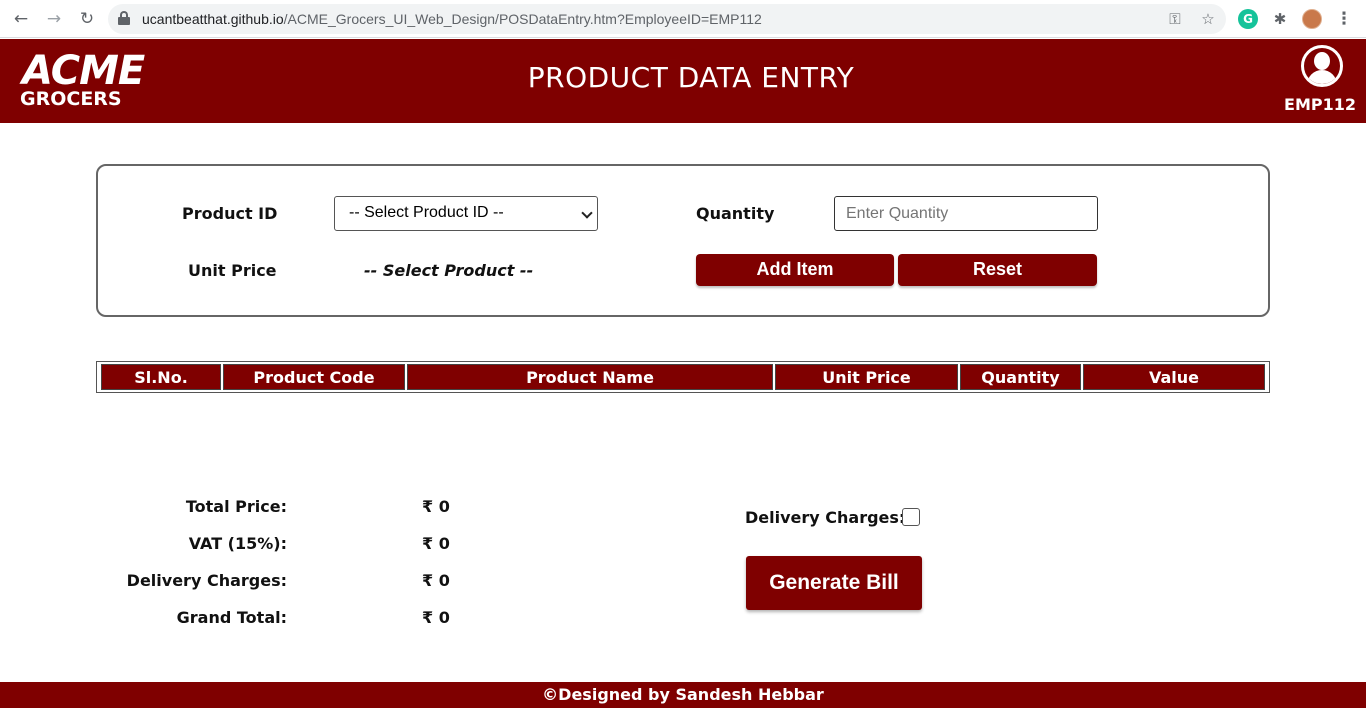 This screenshot has width=1366, height=708. What do you see at coordinates (590, 377) in the screenshot?
I see `column-header-product-name: Product Name` at bounding box center [590, 377].